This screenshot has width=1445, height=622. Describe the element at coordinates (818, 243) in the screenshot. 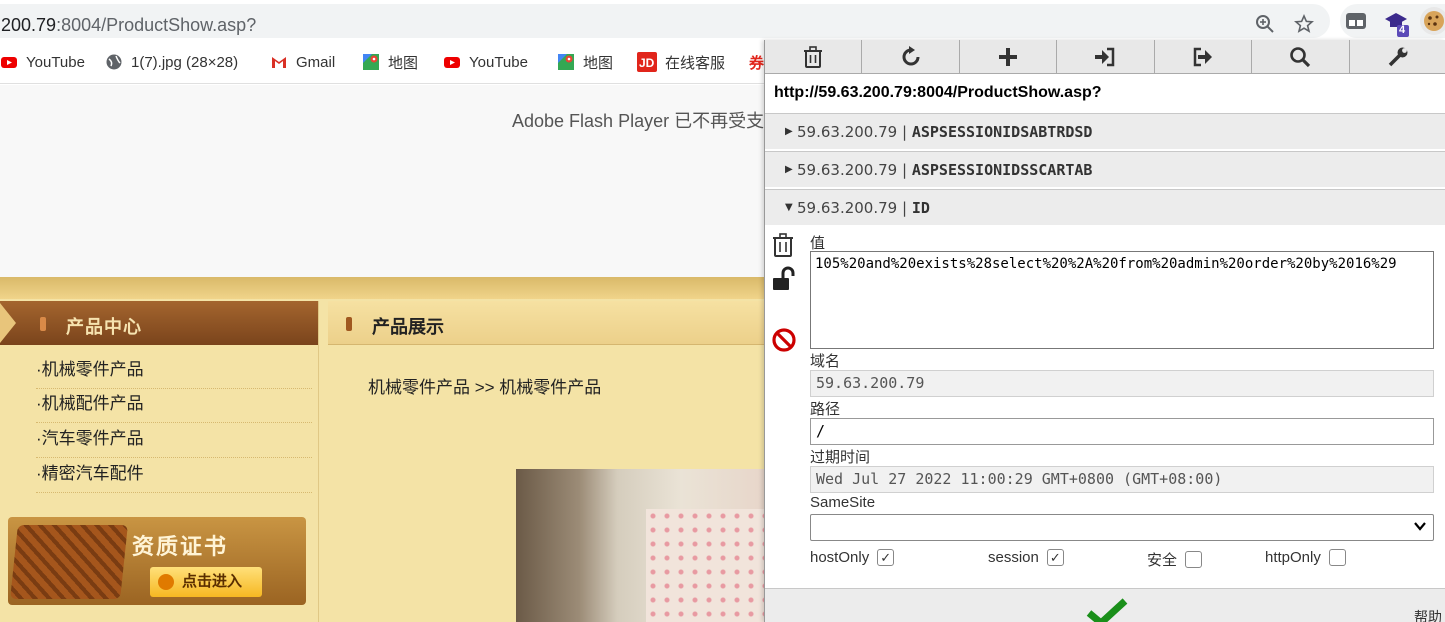

I see `value-label: 值` at that location.